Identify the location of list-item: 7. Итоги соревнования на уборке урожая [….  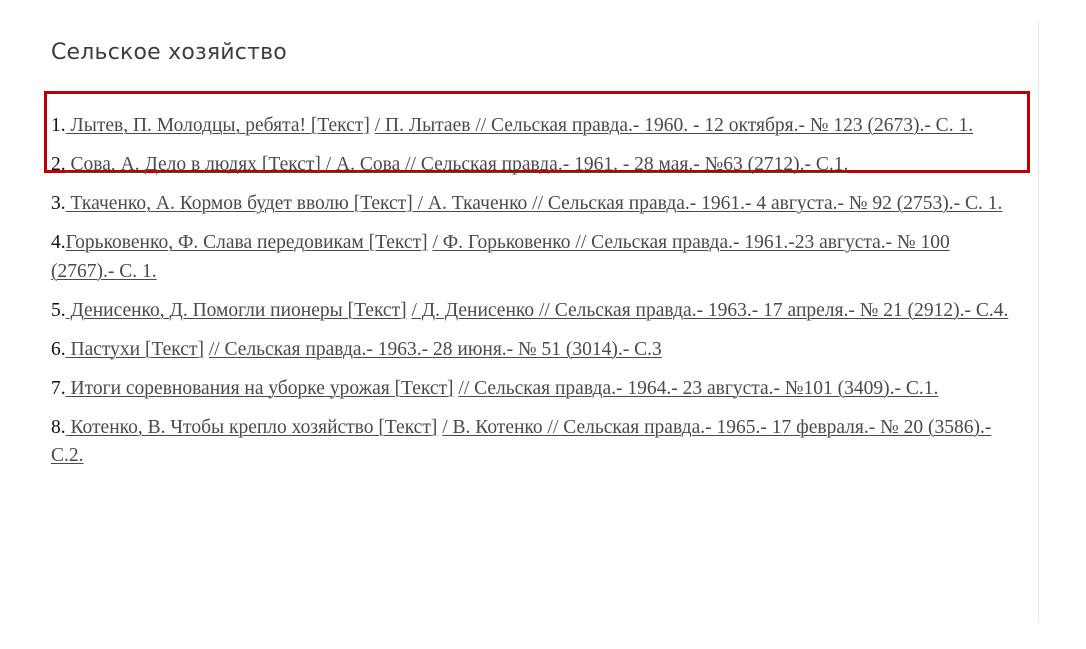
(533, 389).